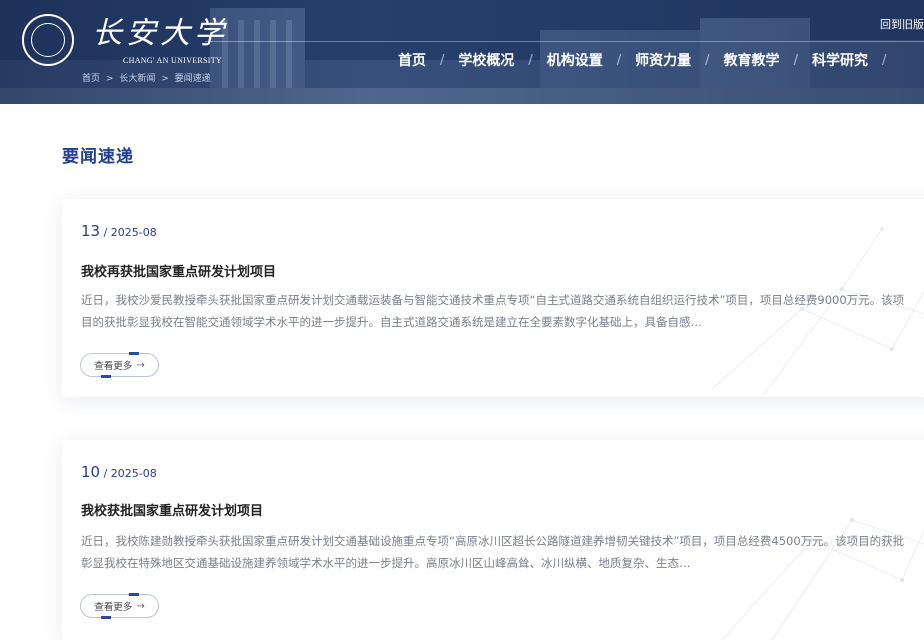  Describe the element at coordinates (91, 231) in the screenshot. I see `article-day: 13` at that location.